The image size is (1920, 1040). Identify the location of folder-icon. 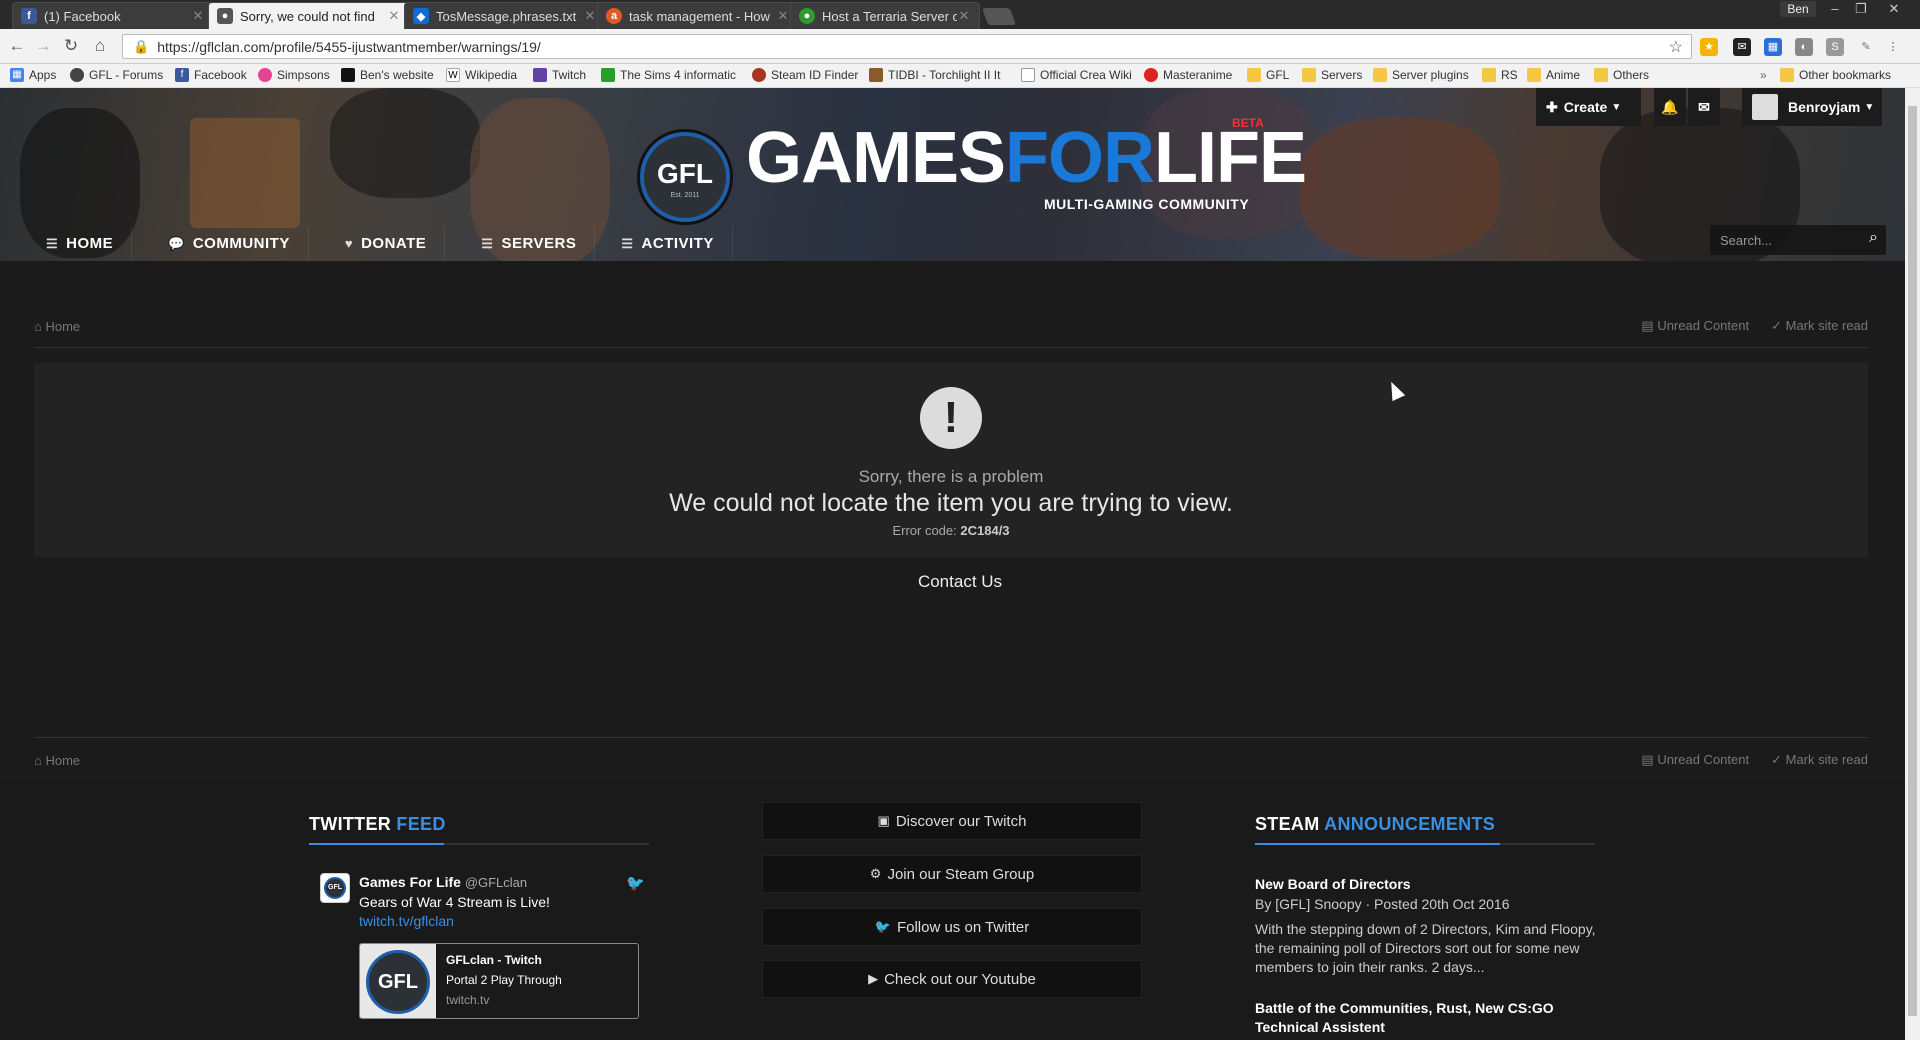
(1787, 75).